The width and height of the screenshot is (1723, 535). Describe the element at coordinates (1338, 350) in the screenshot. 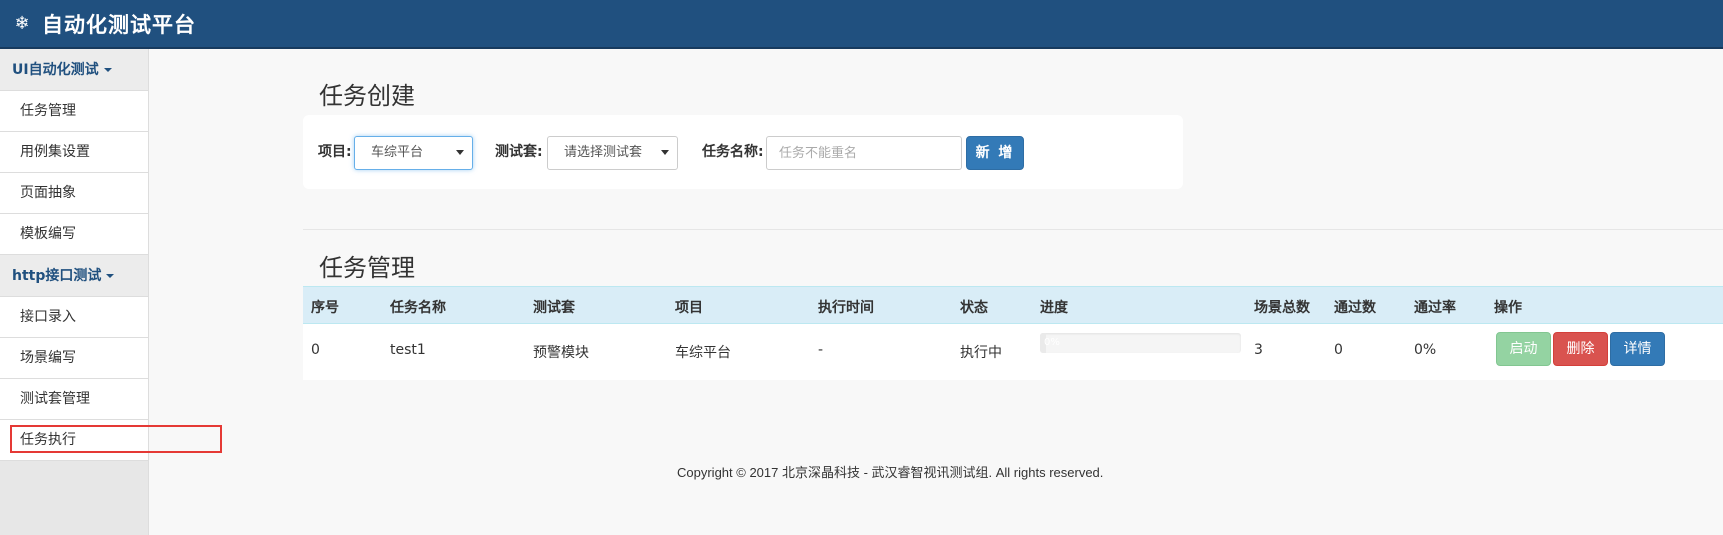

I see `cell-passed: 0` at that location.